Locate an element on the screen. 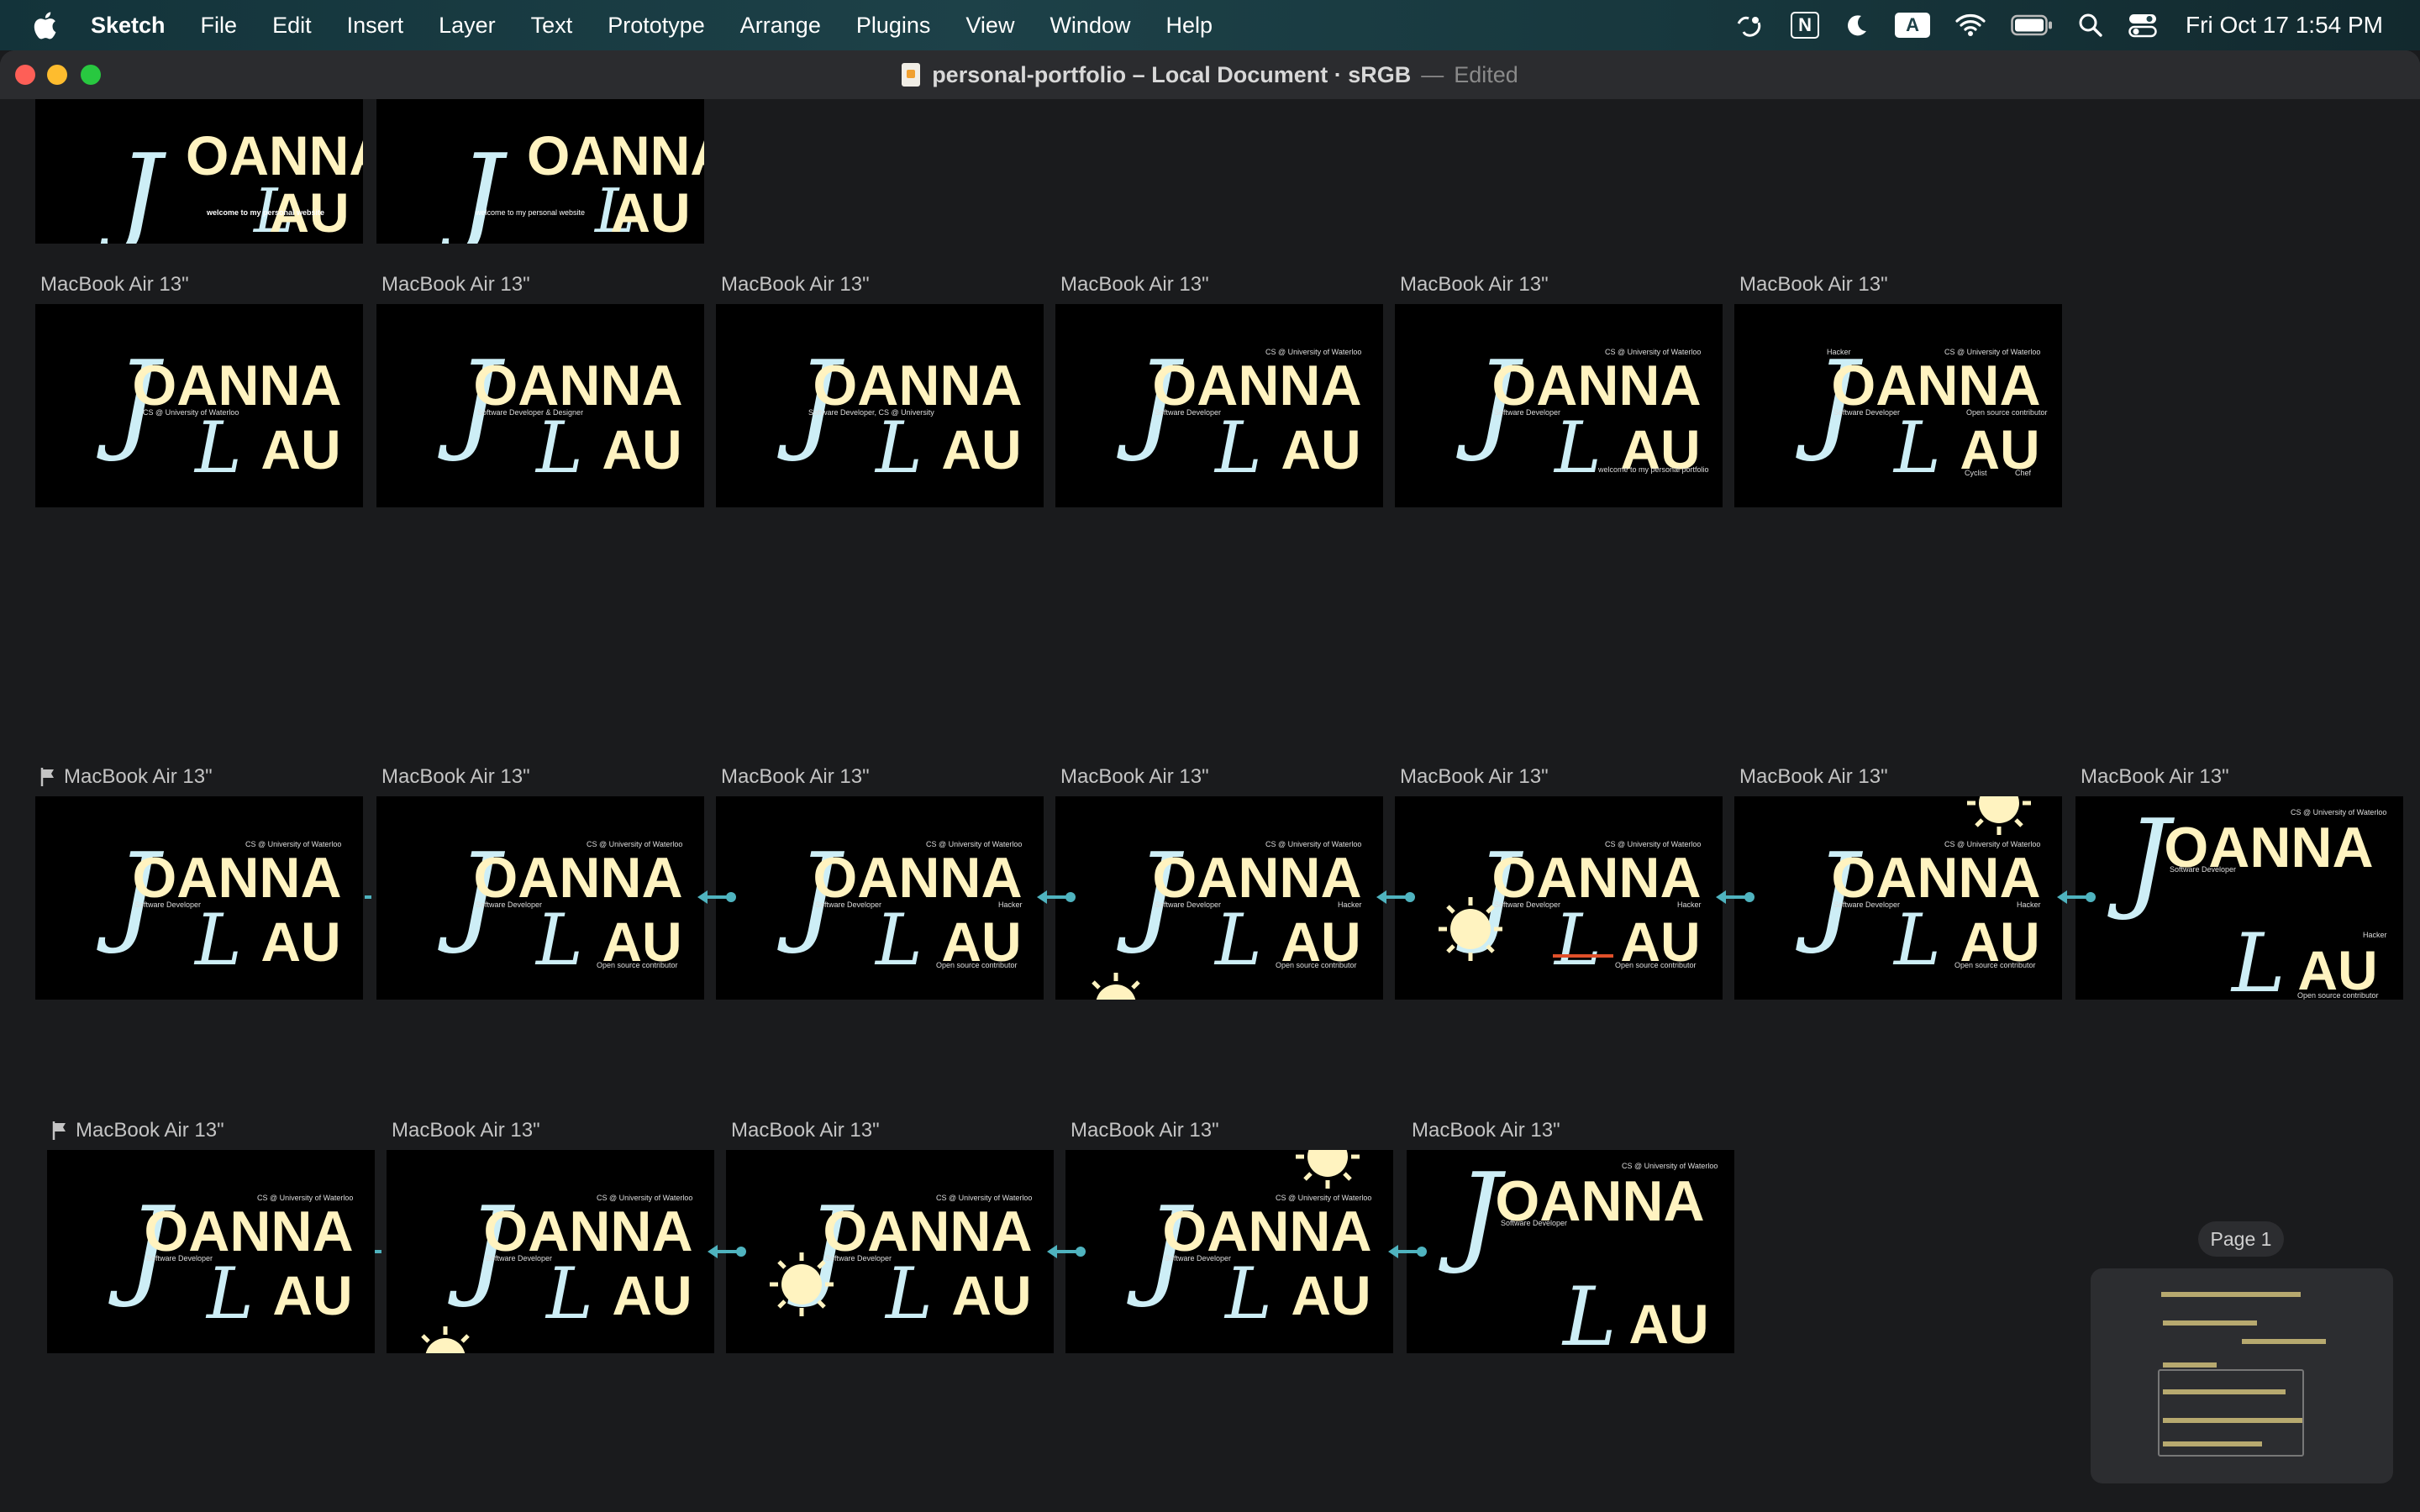 The width and height of the screenshot is (2420, 1512). design-subtitle: CS @ University of Waterloo is located at coordinates (191, 412).